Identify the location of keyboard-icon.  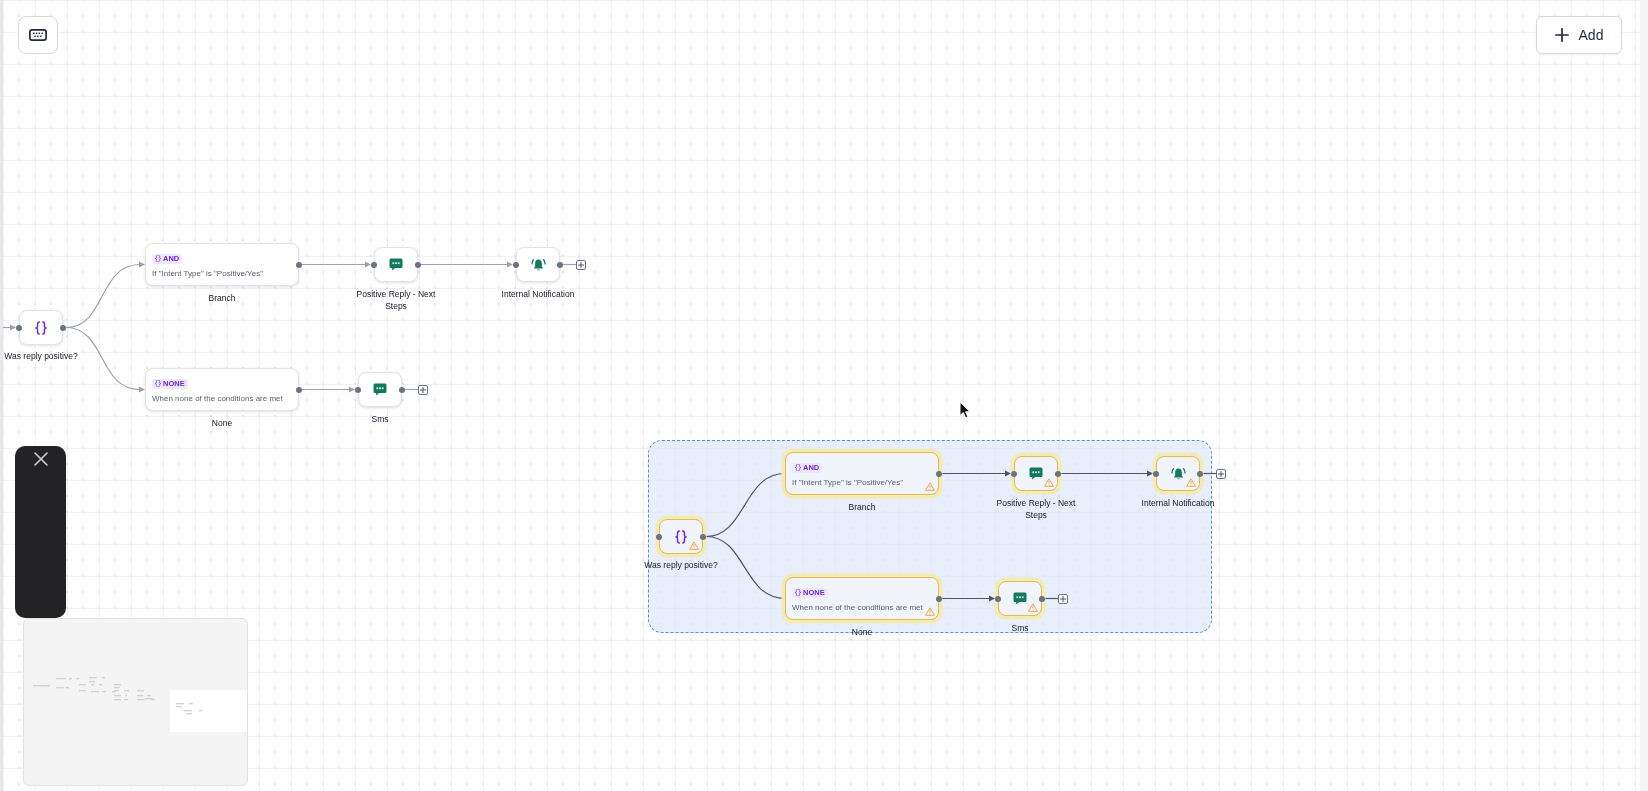
(38, 35).